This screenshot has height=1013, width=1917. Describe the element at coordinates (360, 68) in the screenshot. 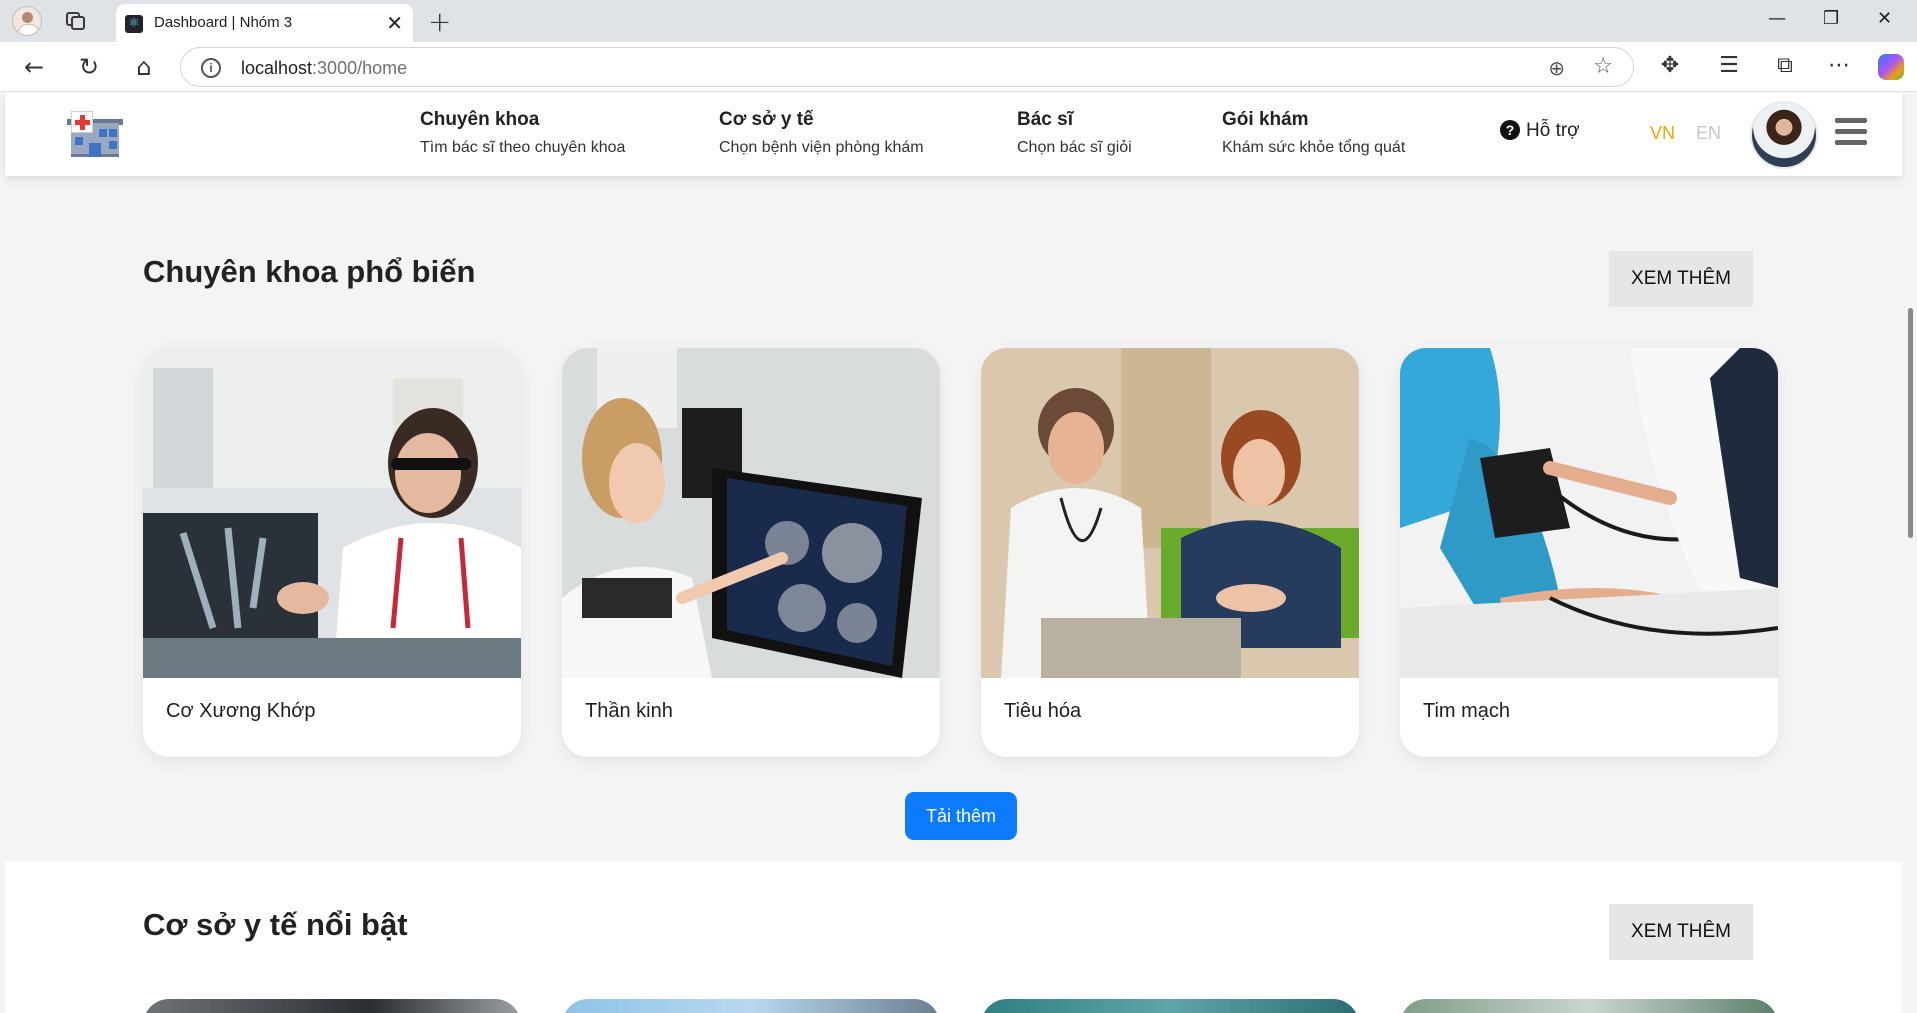

I see `url-path: :3000/home` at that location.